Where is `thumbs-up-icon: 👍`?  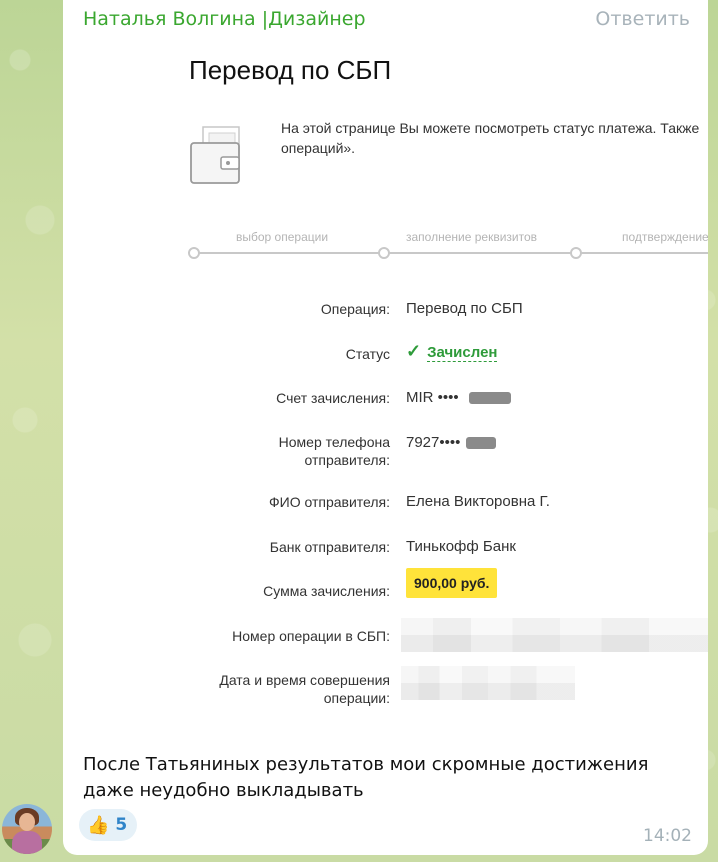 thumbs-up-icon: 👍 is located at coordinates (98, 825).